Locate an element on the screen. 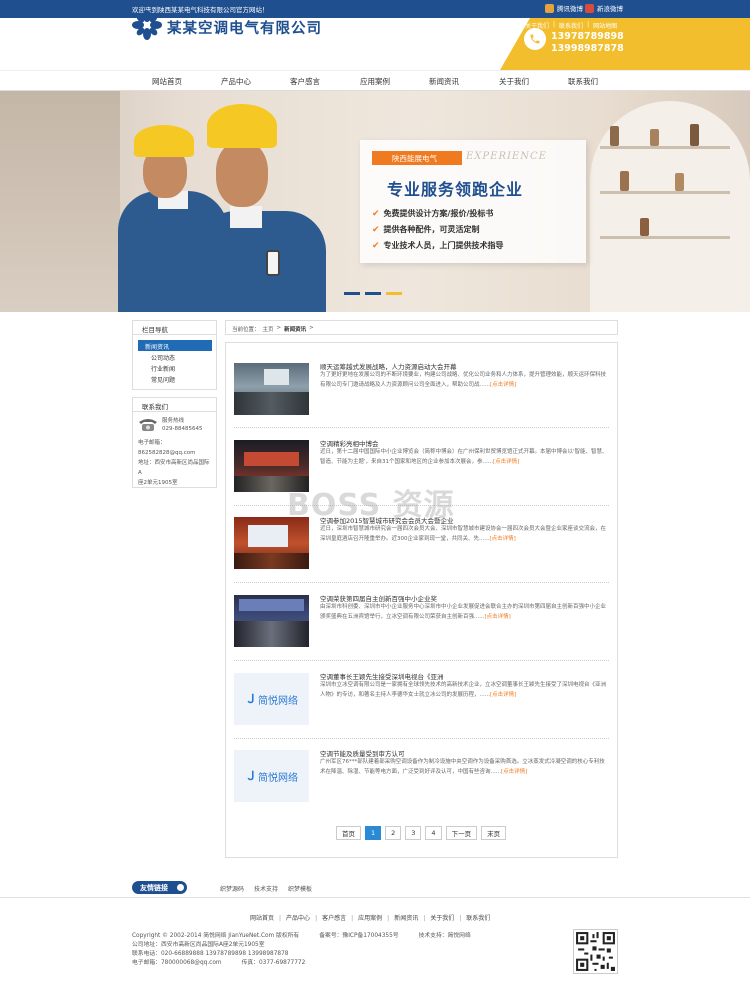 The height and width of the screenshot is (996, 750). nav-news: 新闻资讯 is located at coordinates (444, 81).